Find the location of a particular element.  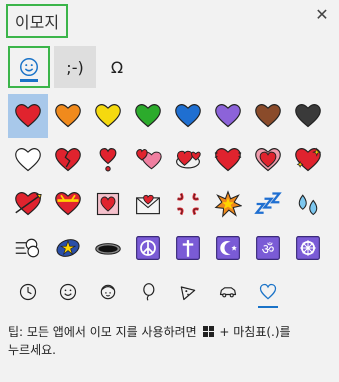

category-bar is located at coordinates (168, 292).